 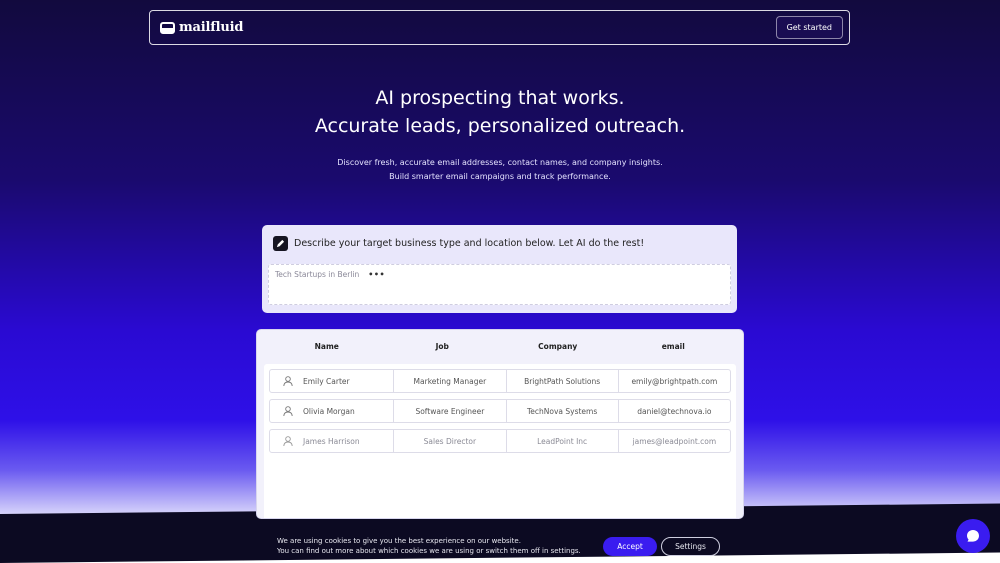 What do you see at coordinates (326, 346) in the screenshot?
I see `column-header-name: Name` at bounding box center [326, 346].